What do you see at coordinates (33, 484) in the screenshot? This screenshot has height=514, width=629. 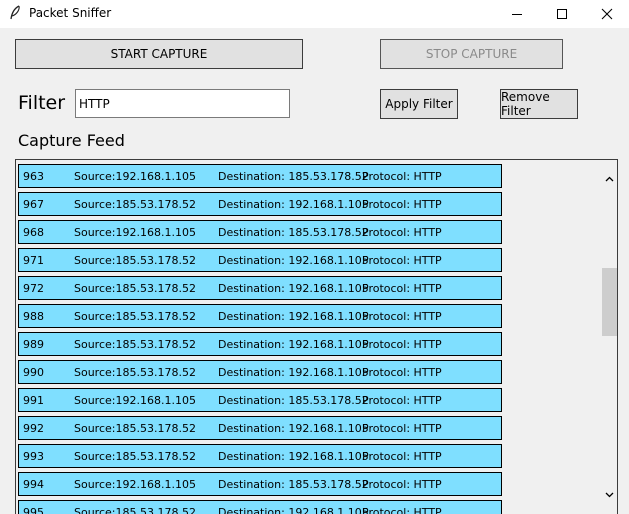 I see `packet-id: 994` at bounding box center [33, 484].